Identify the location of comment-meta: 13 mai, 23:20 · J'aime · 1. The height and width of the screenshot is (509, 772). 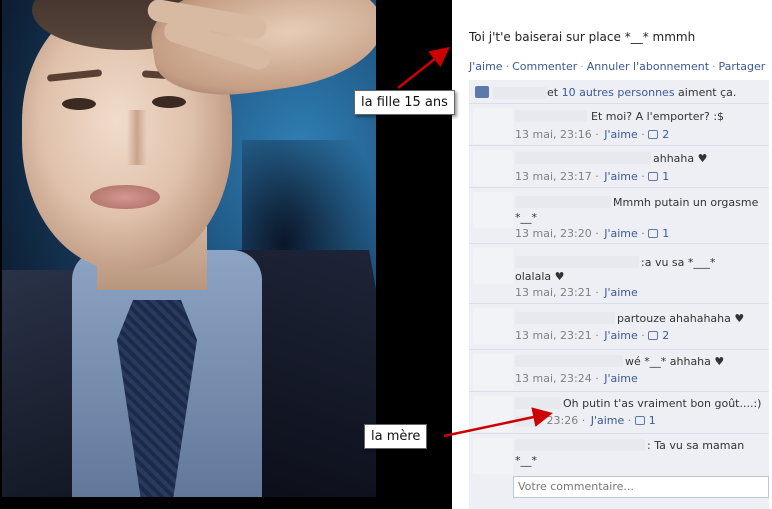
(592, 233).